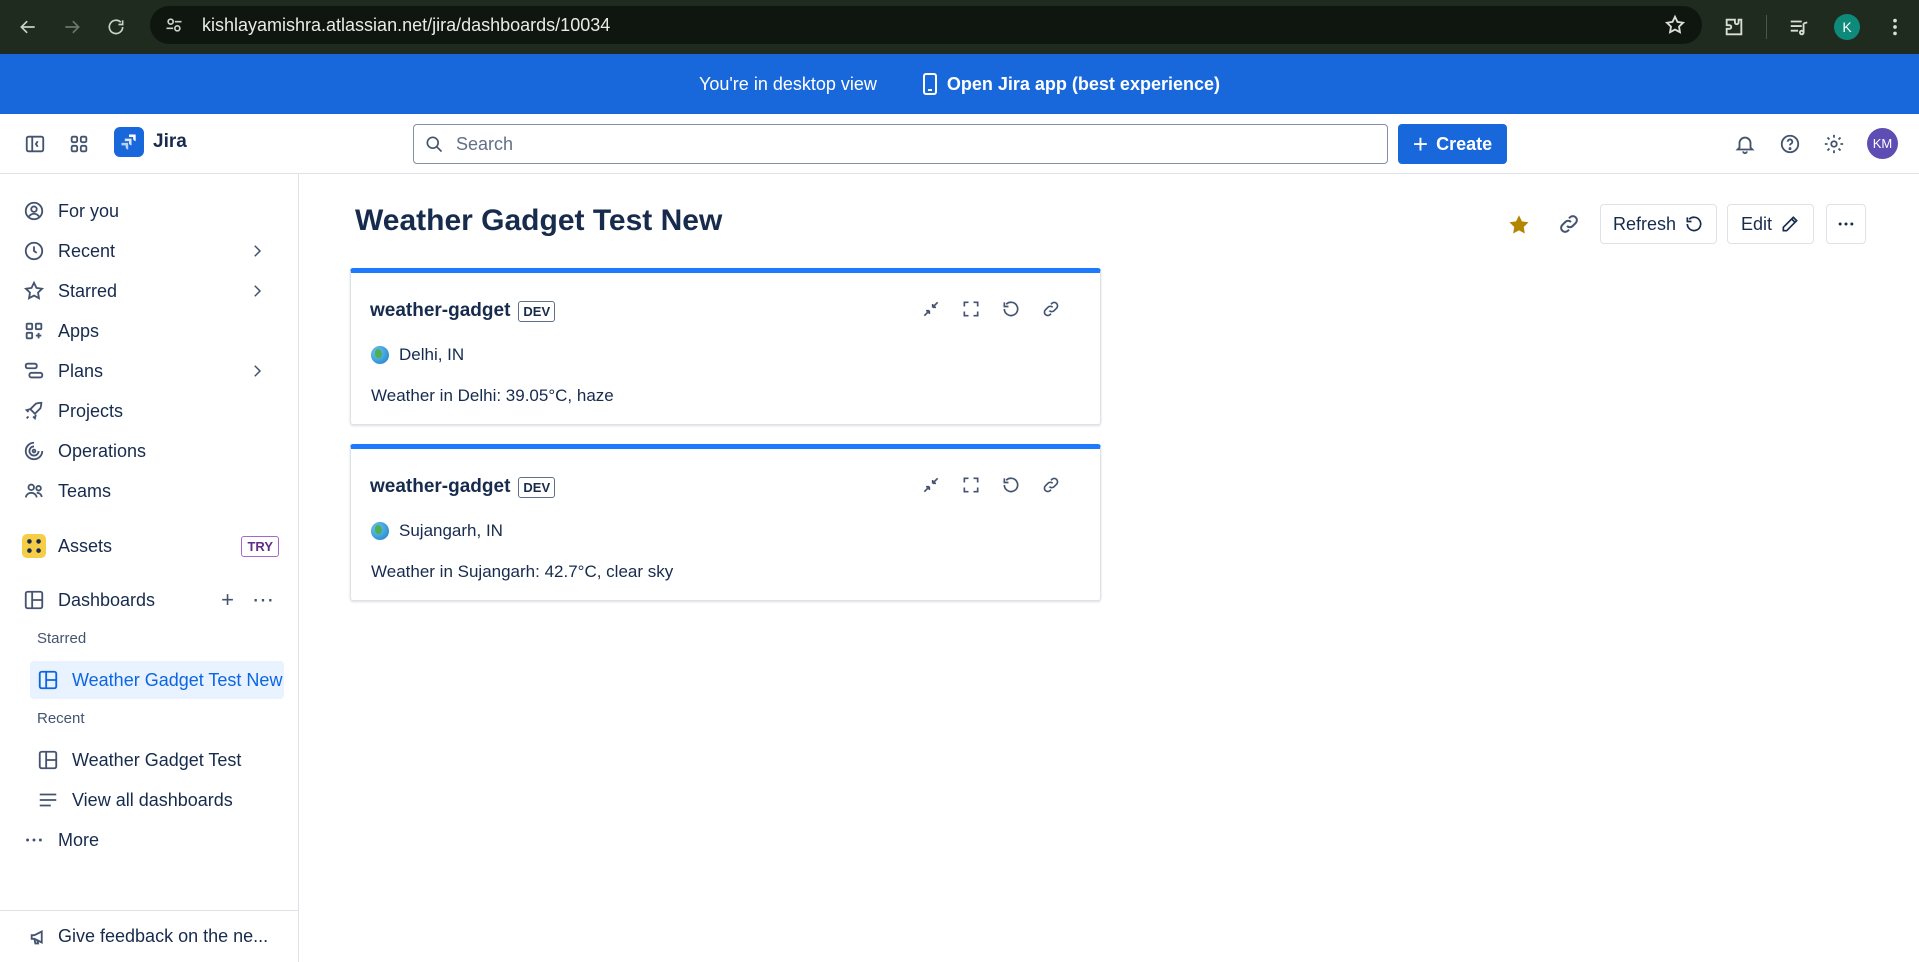 The width and height of the screenshot is (1919, 962). What do you see at coordinates (34, 331) in the screenshot?
I see `apps-icon` at bounding box center [34, 331].